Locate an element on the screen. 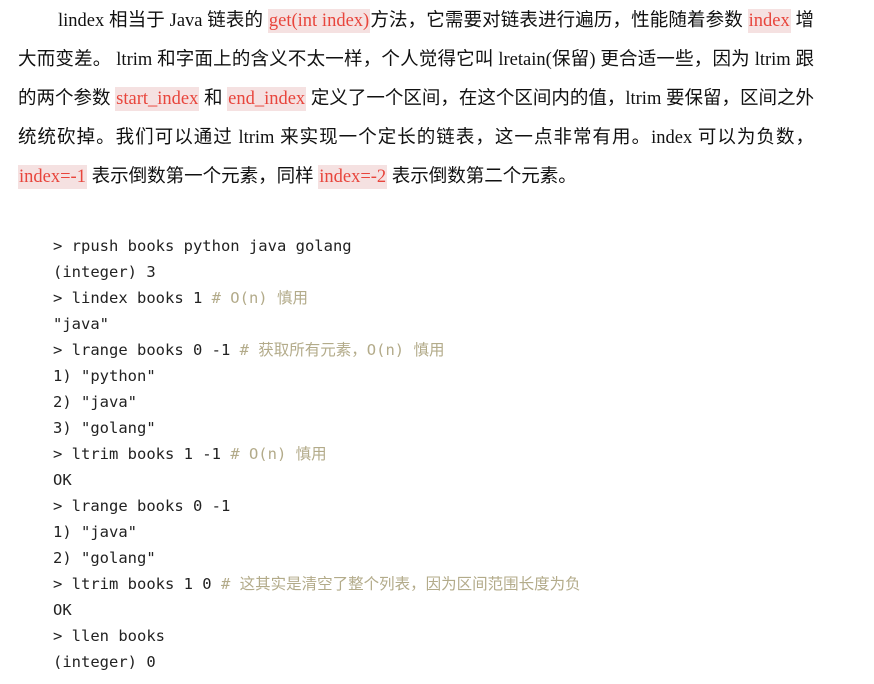 This screenshot has height=684, width=874. code-line: > lindex books 1 # O(n) 慎用 is located at coordinates (317, 298).